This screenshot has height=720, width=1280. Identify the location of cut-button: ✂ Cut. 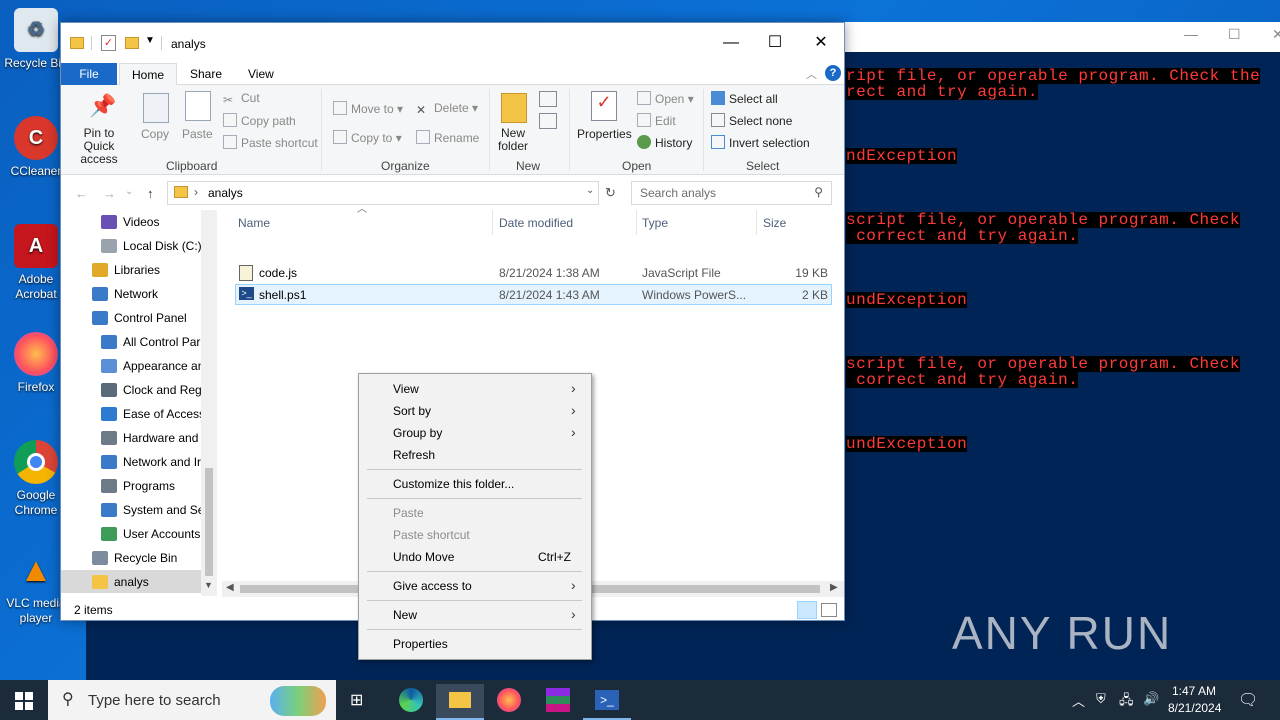
(241, 99).